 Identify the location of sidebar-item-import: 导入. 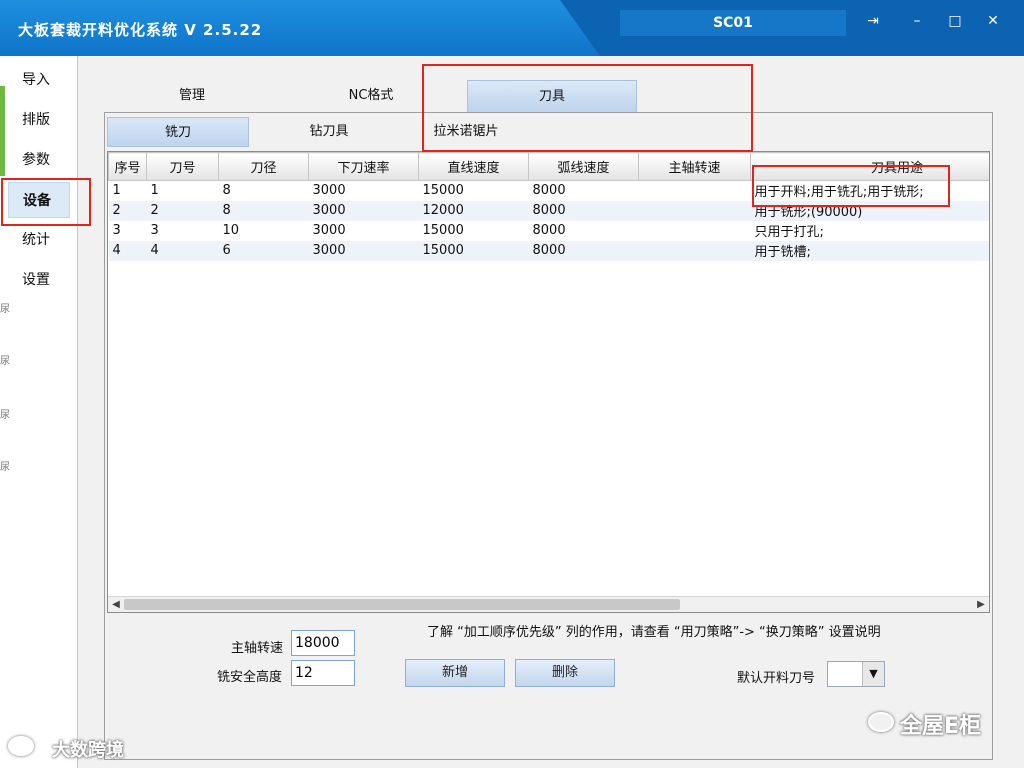
(39, 80).